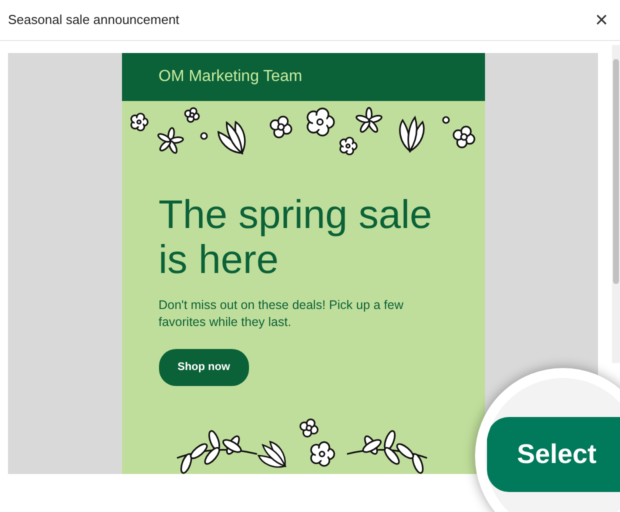 The image size is (620, 512). What do you see at coordinates (281, 314) in the screenshot?
I see `email-text: Don't miss out on these deals! Pick up a few favorites while they last.` at bounding box center [281, 314].